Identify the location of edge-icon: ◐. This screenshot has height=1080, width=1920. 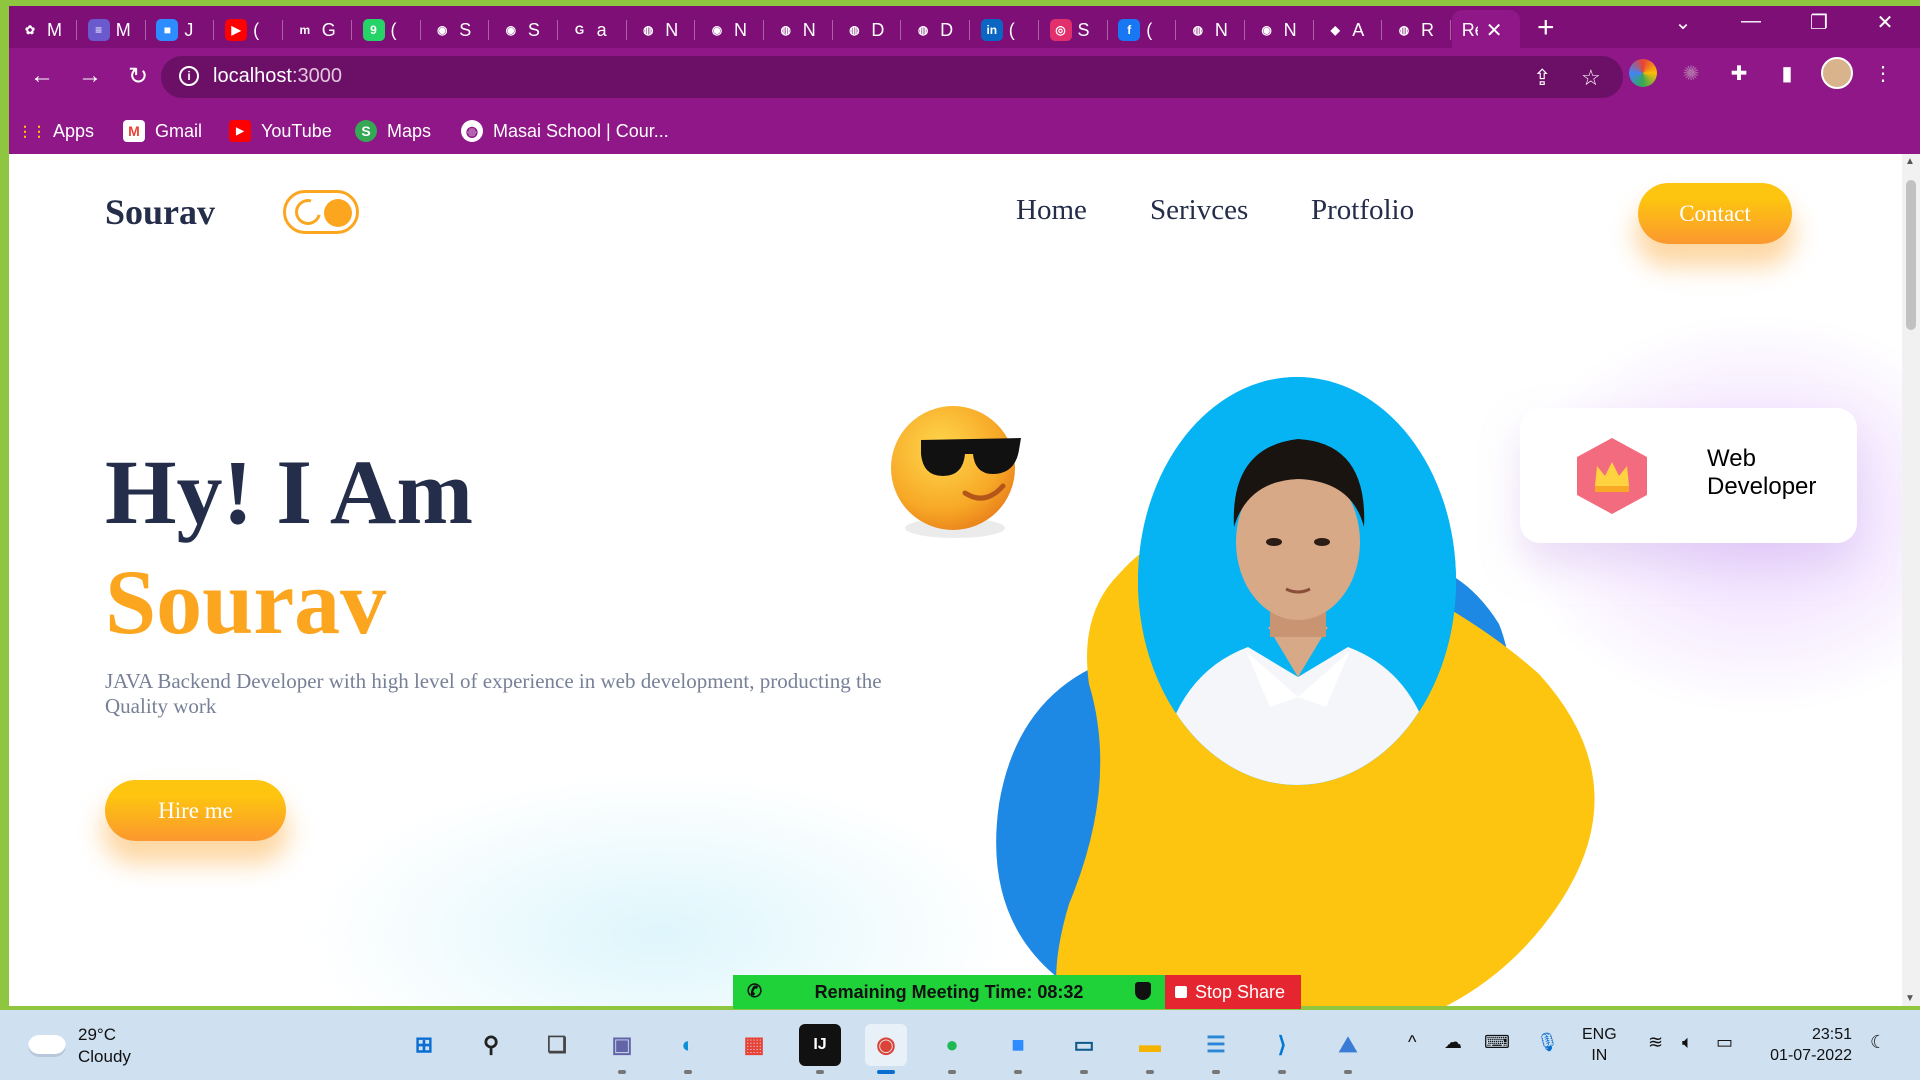
(688, 1049).